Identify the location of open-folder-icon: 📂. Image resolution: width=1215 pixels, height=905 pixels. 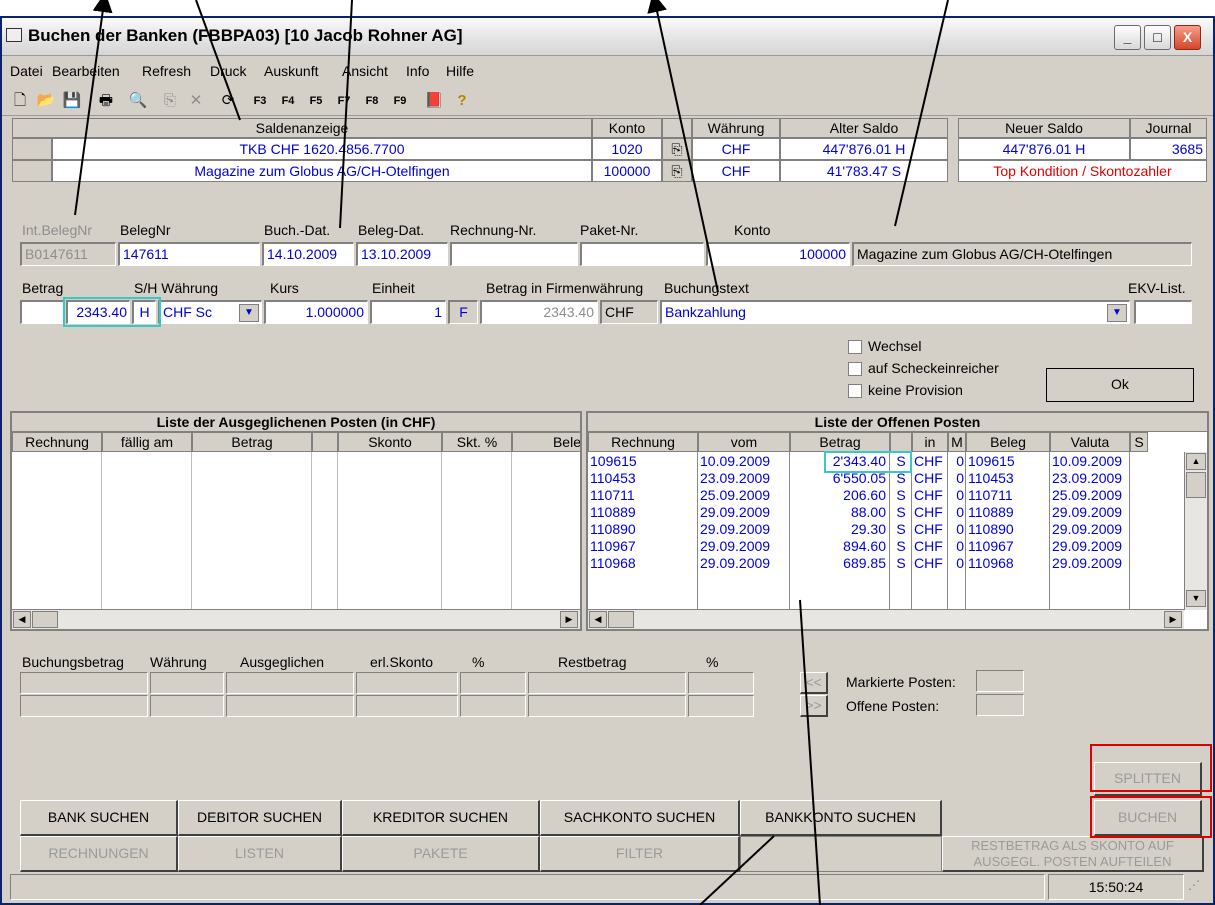
(46, 101).